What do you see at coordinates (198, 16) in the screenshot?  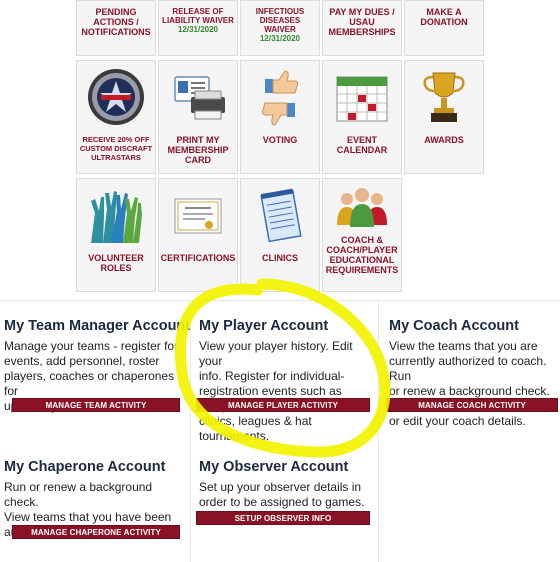 I see `tile-label: RELEASE OF LIABILITY WAIVER` at bounding box center [198, 16].